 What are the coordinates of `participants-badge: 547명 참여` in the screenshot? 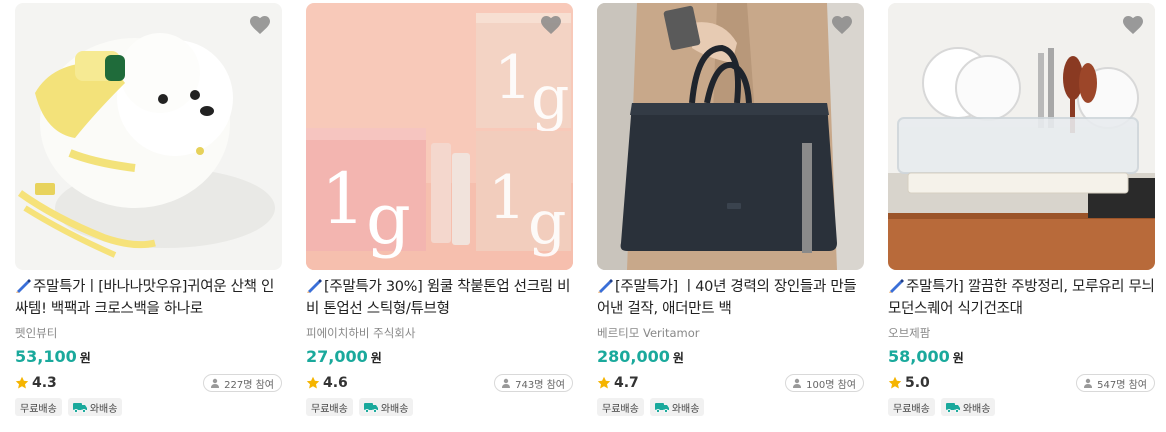 It's located at (1115, 383).